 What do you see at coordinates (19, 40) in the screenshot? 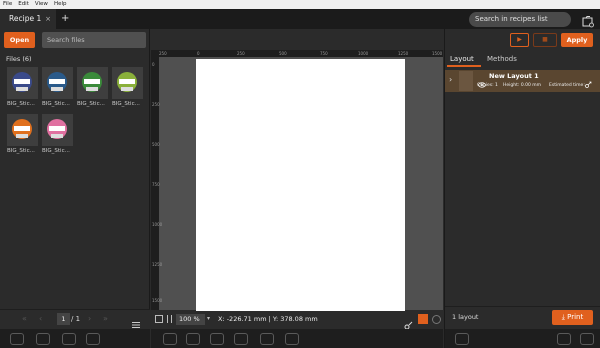
I see `open-button: Open` at bounding box center [19, 40].